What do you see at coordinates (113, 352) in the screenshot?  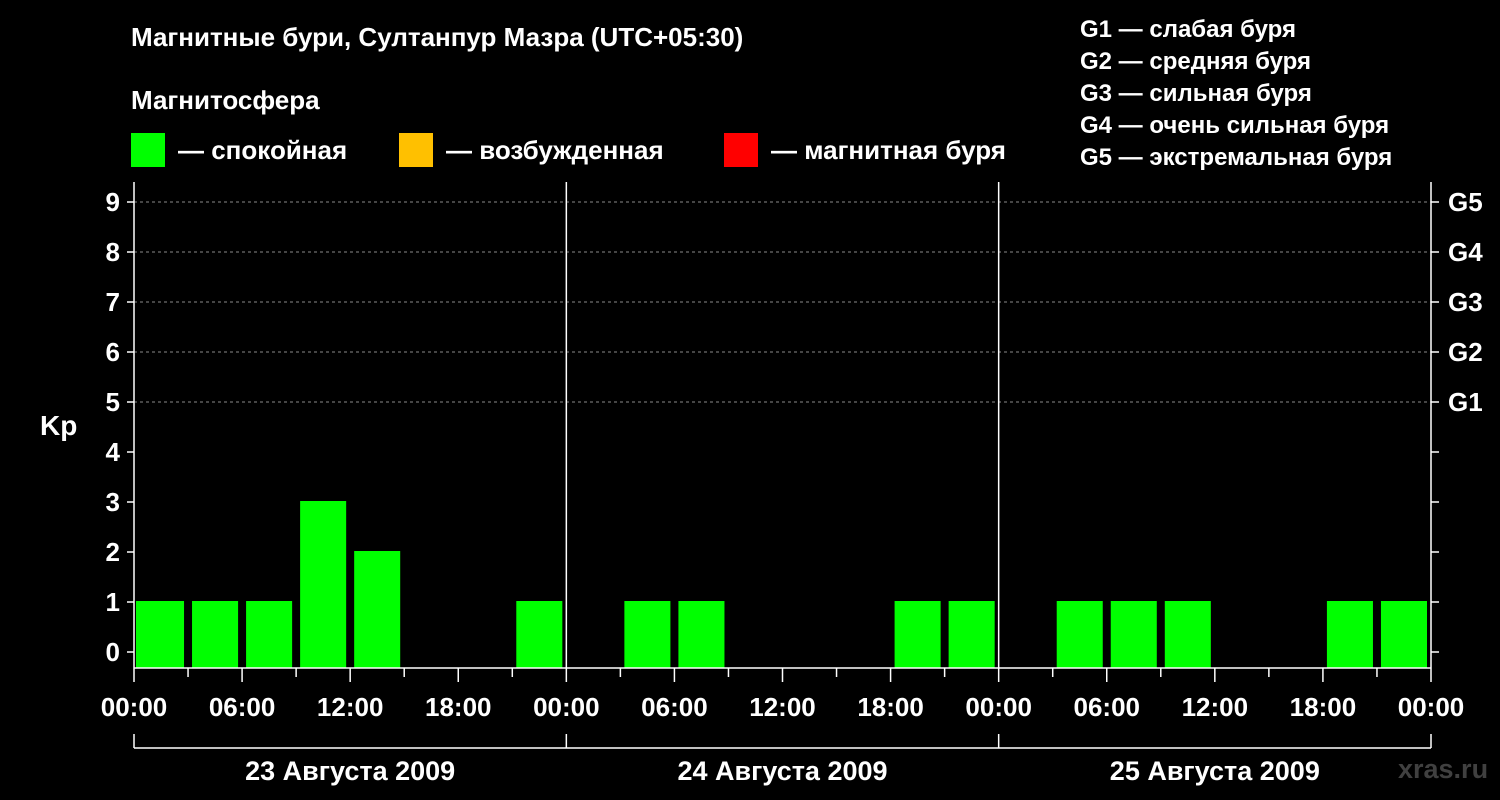 I see `y-tick-label: 6` at bounding box center [113, 352].